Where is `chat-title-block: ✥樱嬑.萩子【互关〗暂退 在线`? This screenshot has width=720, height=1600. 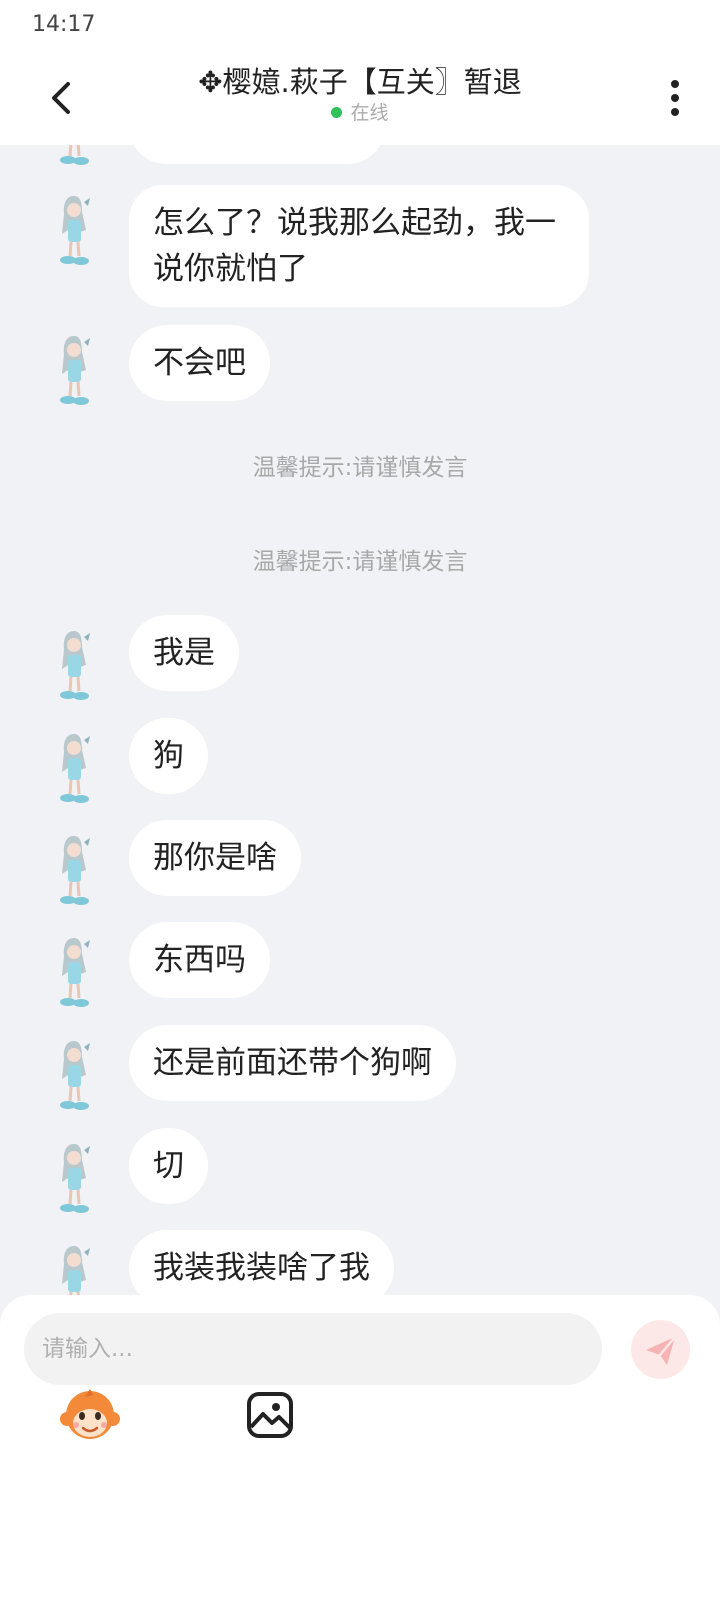 chat-title-block: ✥樱嬑.萩子【互关〗暂退 在线 is located at coordinates (360, 94).